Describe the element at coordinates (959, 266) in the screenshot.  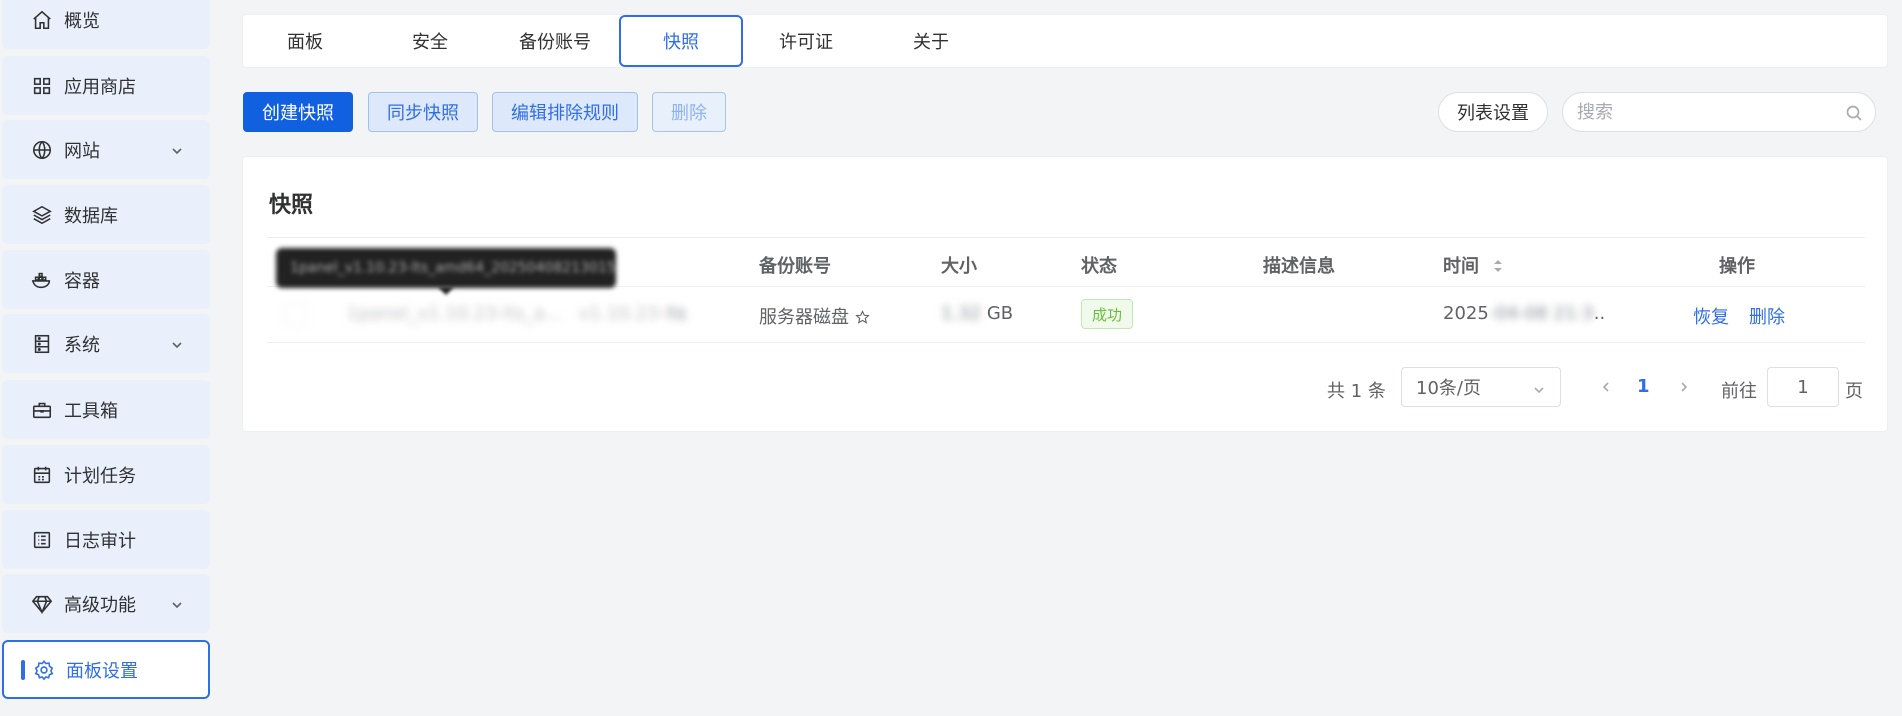
I see `column-size: 大小` at that location.